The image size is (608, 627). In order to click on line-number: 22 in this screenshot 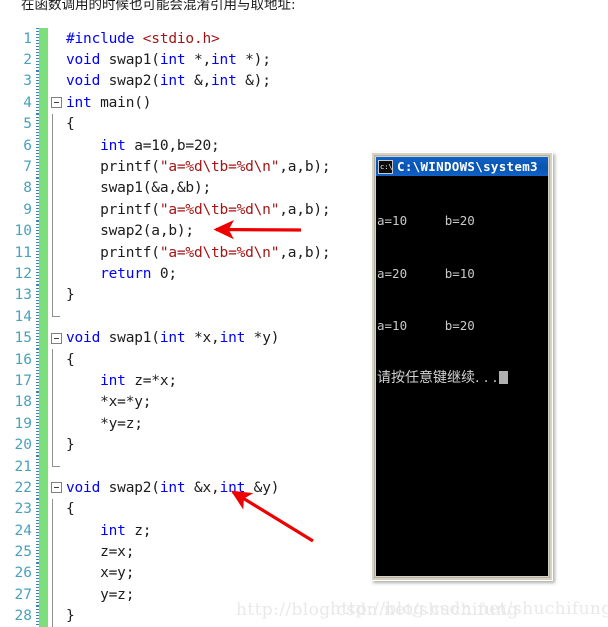, I will do `click(23, 487)`.